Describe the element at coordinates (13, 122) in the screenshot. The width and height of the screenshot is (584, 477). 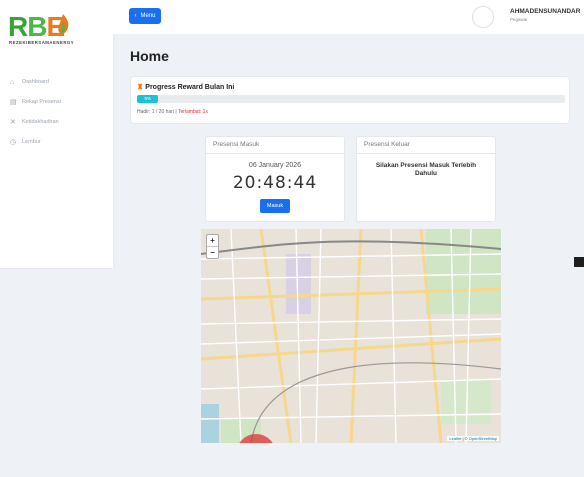
I see `absence-icon: ✕` at that location.